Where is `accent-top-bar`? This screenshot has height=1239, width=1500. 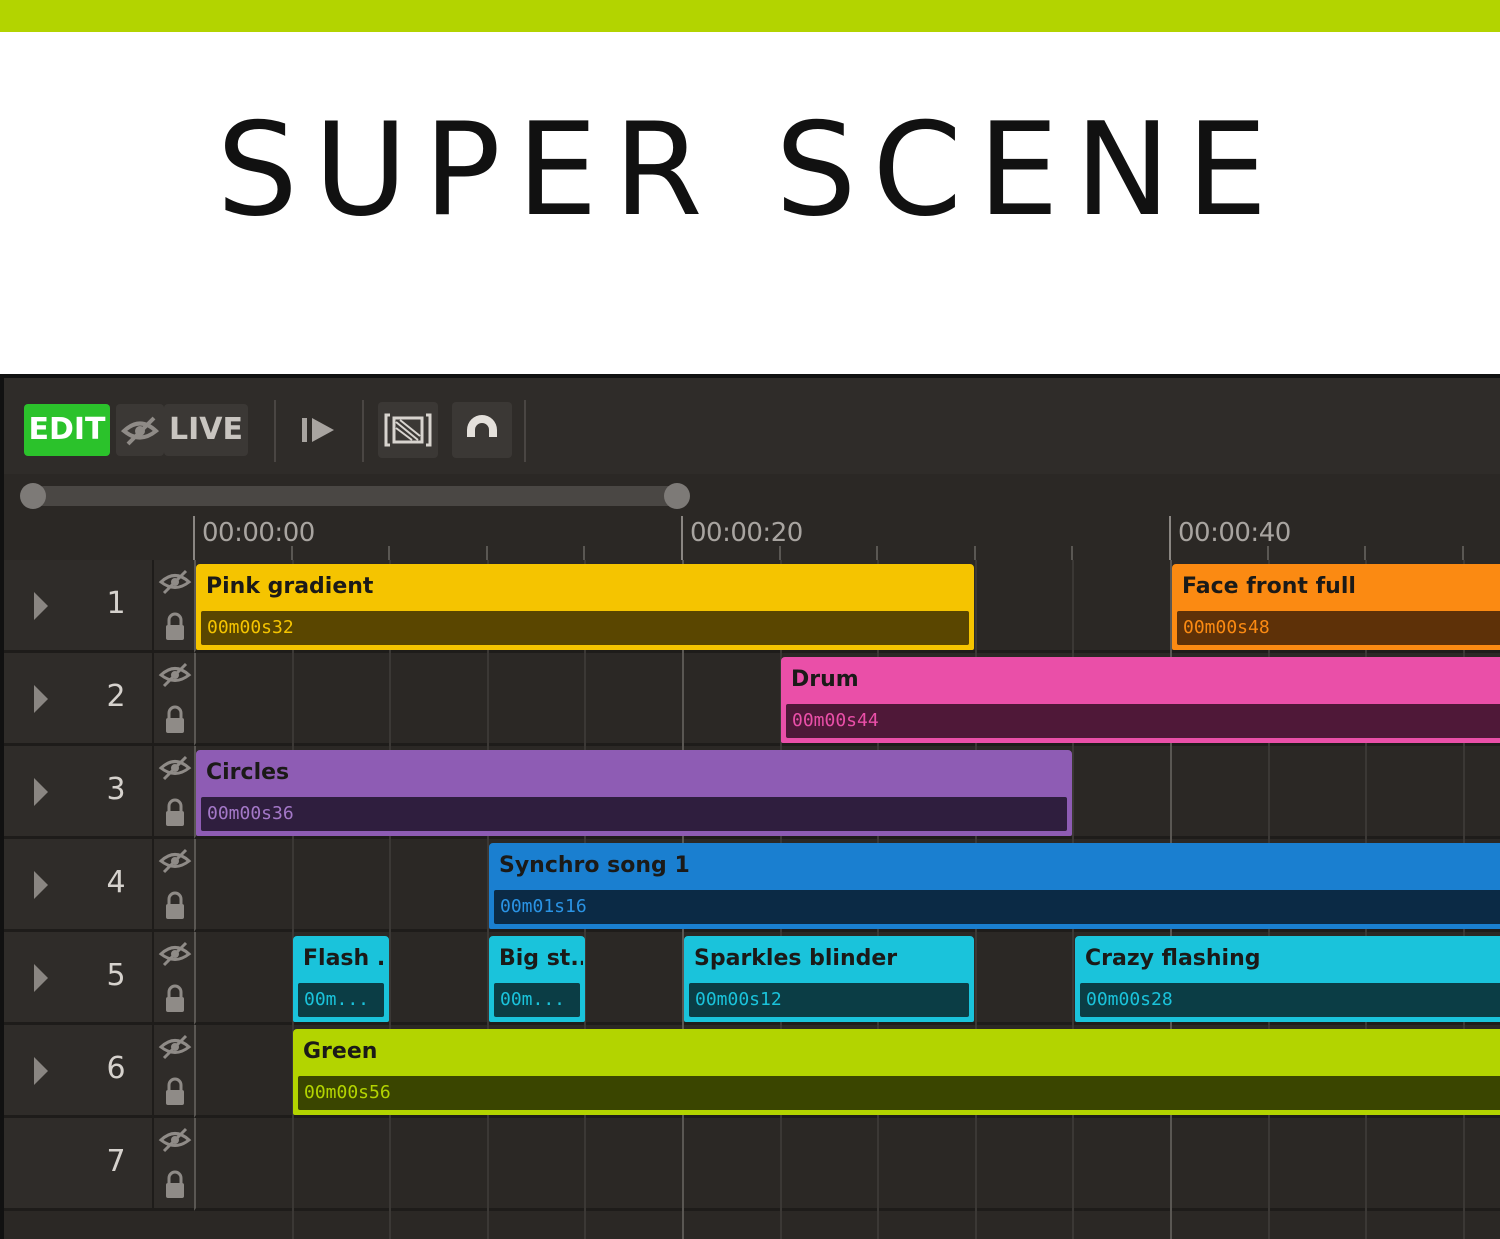 accent-top-bar is located at coordinates (750, 16).